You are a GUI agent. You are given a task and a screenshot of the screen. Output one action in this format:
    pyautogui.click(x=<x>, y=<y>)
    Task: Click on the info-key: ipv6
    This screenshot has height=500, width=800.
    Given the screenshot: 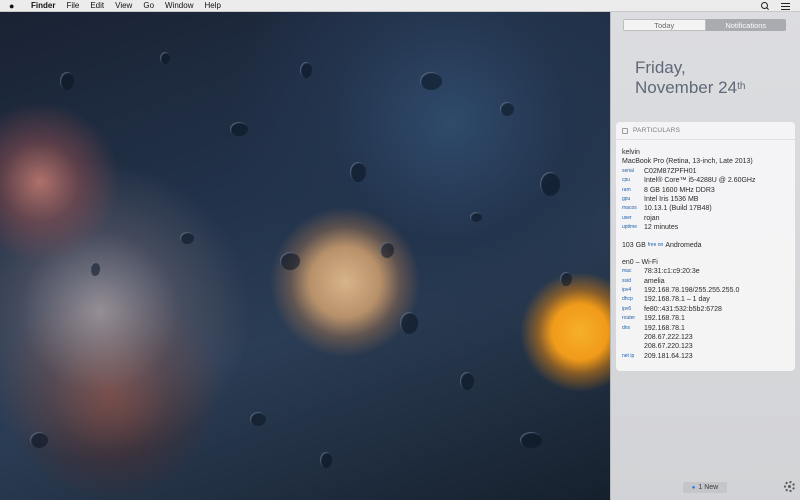 What is the action you would take?
    pyautogui.click(x=627, y=308)
    